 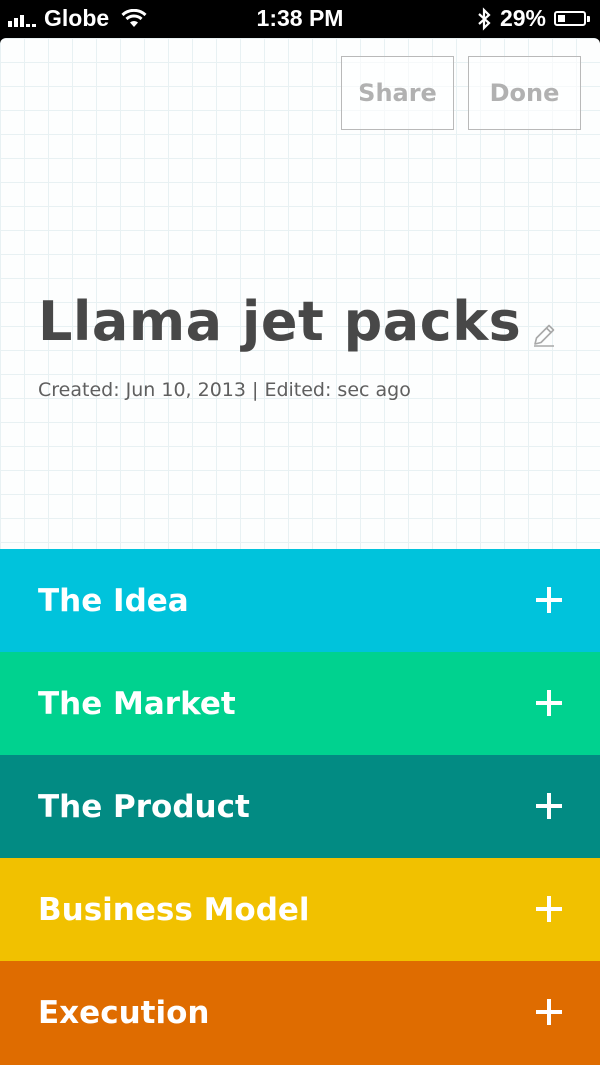 I want to click on note-title: Llama jet packs, so click(x=280, y=321).